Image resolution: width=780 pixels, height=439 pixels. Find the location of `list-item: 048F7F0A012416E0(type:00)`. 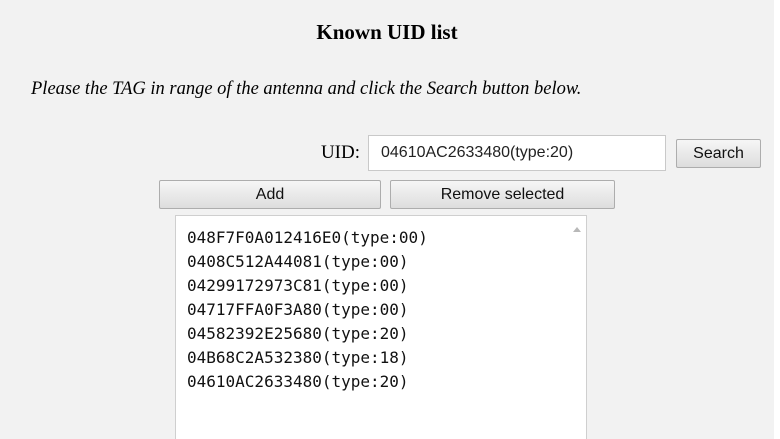

list-item: 048F7F0A012416E0(type:00) is located at coordinates (307, 238).